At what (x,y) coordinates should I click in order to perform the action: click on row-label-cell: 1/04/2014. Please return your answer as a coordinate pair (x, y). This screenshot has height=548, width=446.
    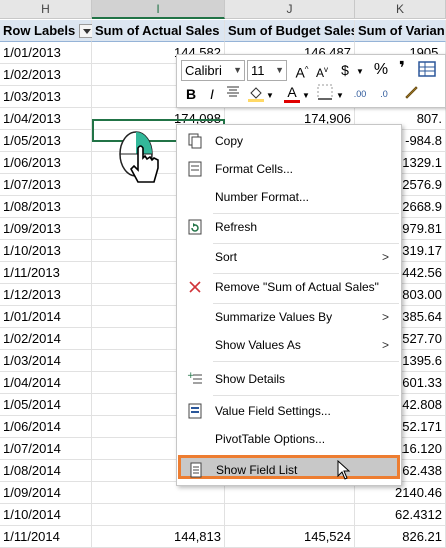
    Looking at the image, I should click on (46, 383).